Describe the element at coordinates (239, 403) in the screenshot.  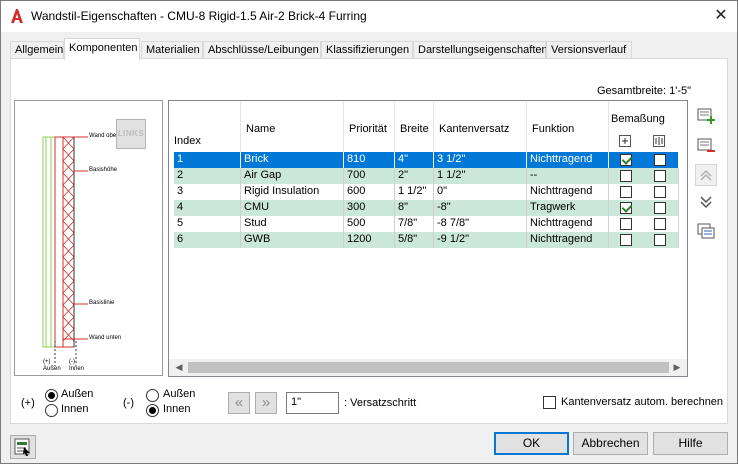
I see `offset-decrease-button: «` at that location.